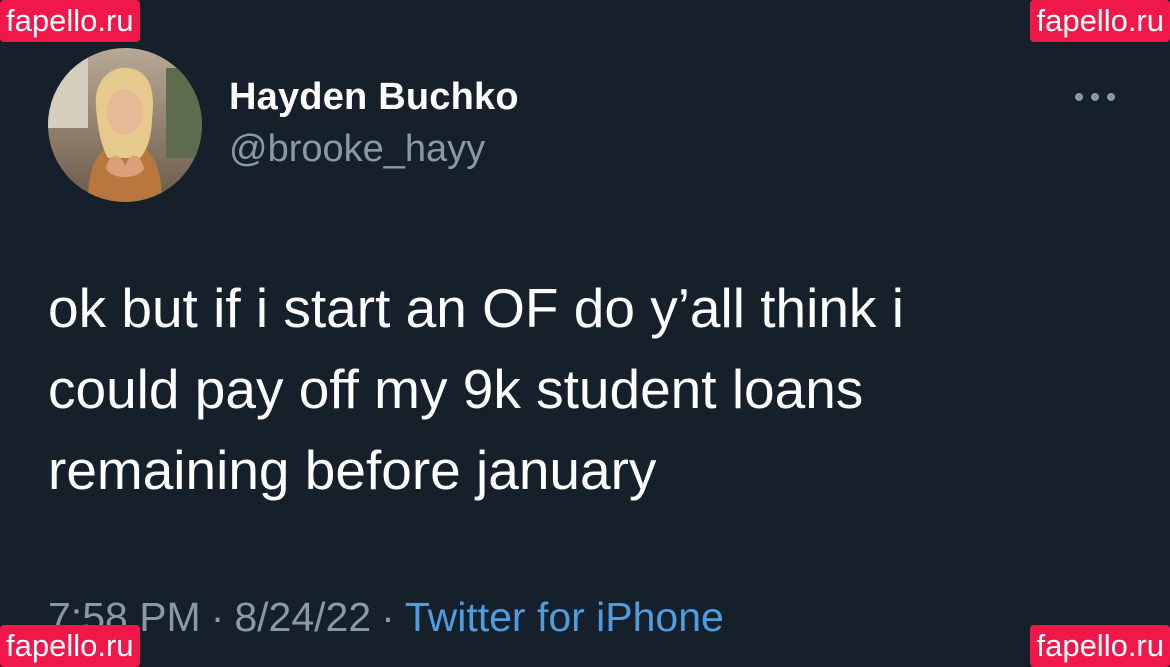 The height and width of the screenshot is (667, 1170). What do you see at coordinates (564, 617) in the screenshot?
I see `tweet-source-link: Twitter for iPhone` at bounding box center [564, 617].